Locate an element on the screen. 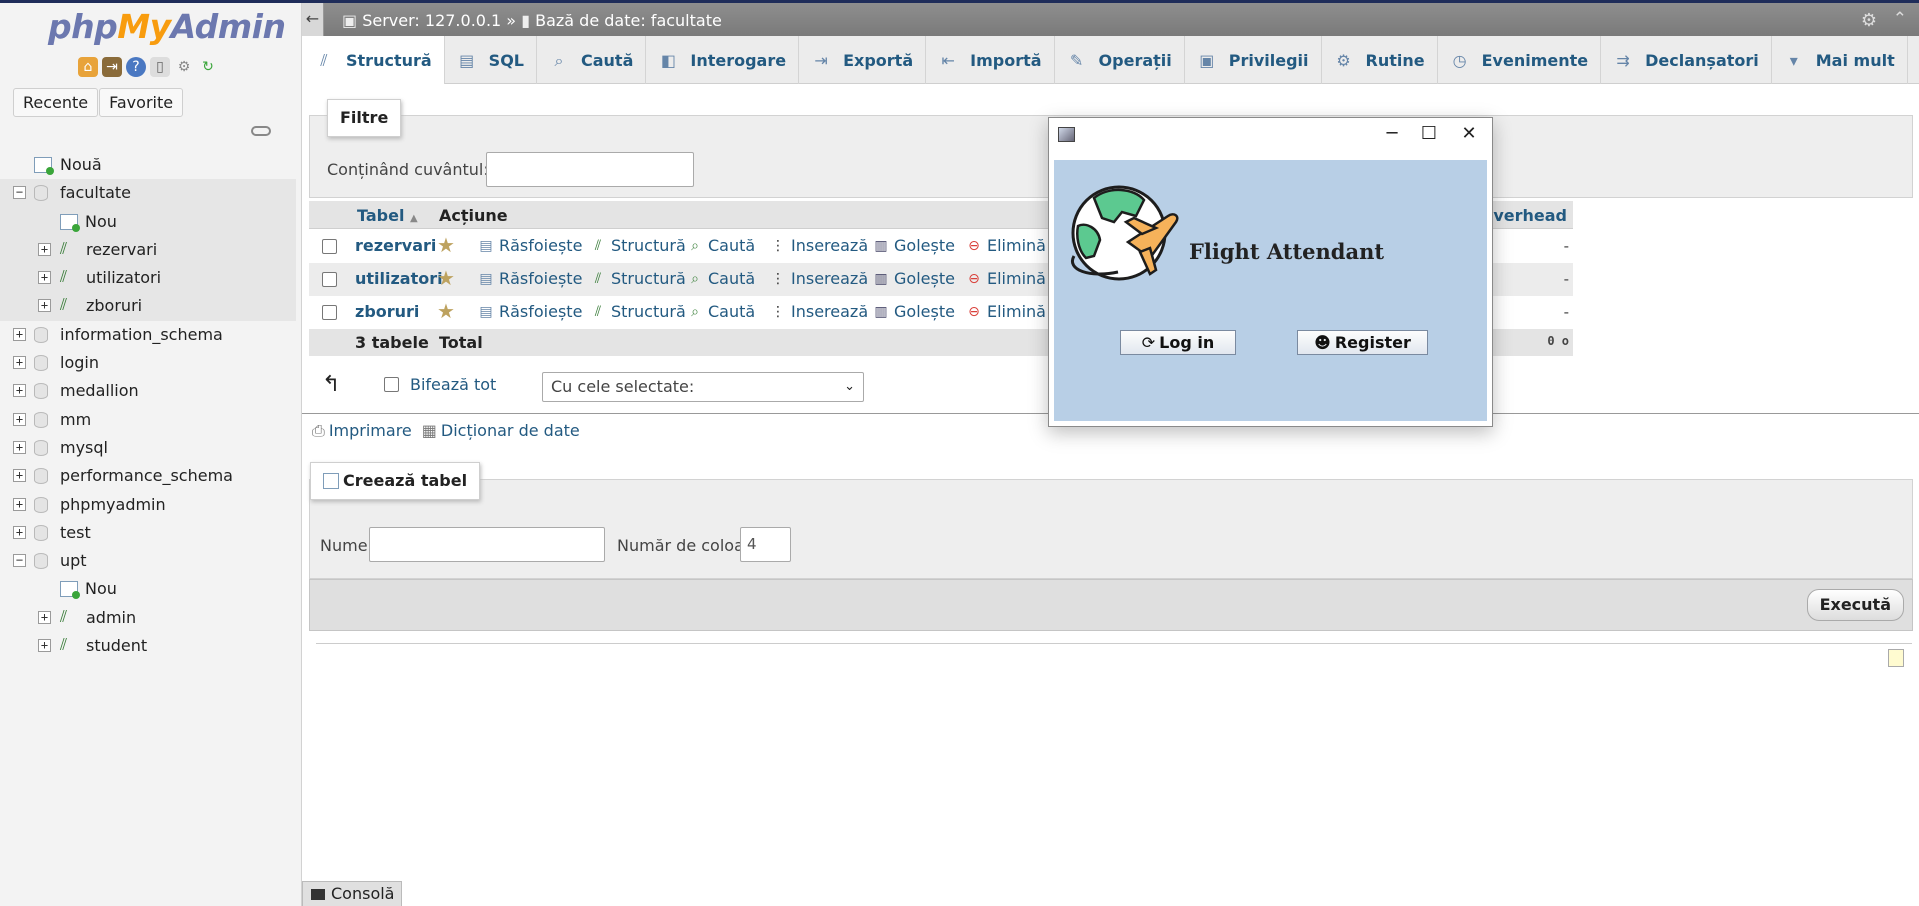  tree-item-label: rezervari is located at coordinates (121, 249).